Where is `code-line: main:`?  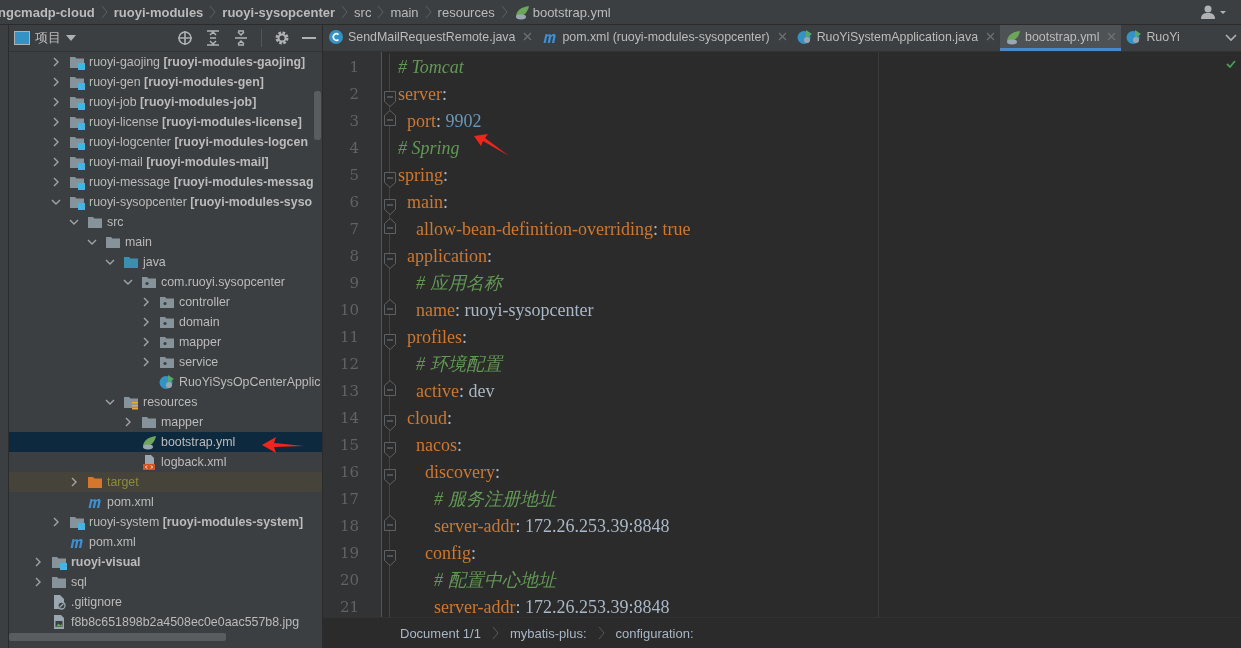
code-line: main: is located at coordinates (427, 202).